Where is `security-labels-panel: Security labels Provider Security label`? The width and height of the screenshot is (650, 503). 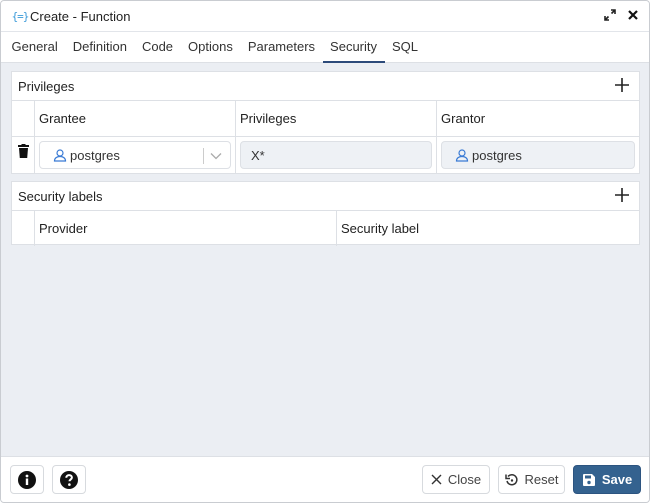
security-labels-panel: Security labels Provider Security label is located at coordinates (325, 213).